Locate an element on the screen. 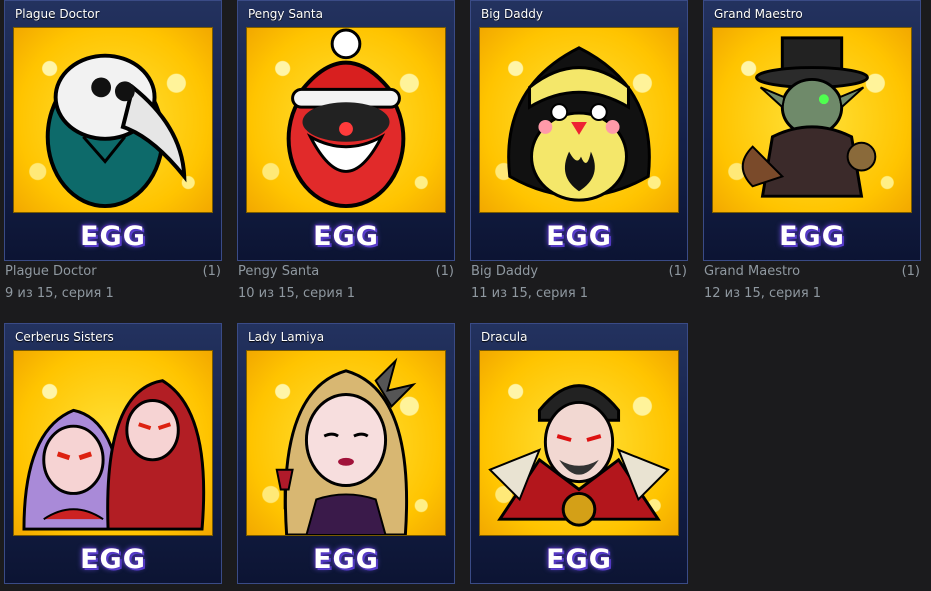 This screenshot has height=591, width=931. trading-card: Lady Lamiya EGG SURPRISE is located at coordinates (346, 453).